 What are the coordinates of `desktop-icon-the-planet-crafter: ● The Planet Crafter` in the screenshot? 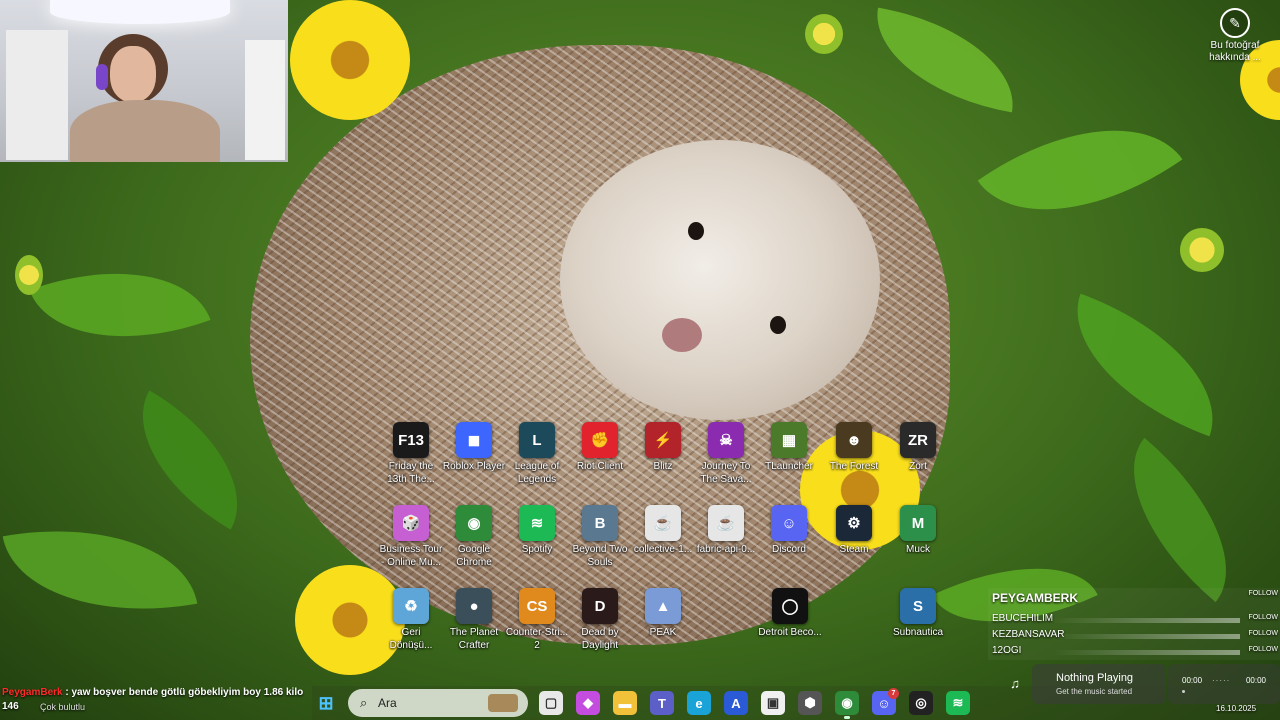 It's located at (474, 620).